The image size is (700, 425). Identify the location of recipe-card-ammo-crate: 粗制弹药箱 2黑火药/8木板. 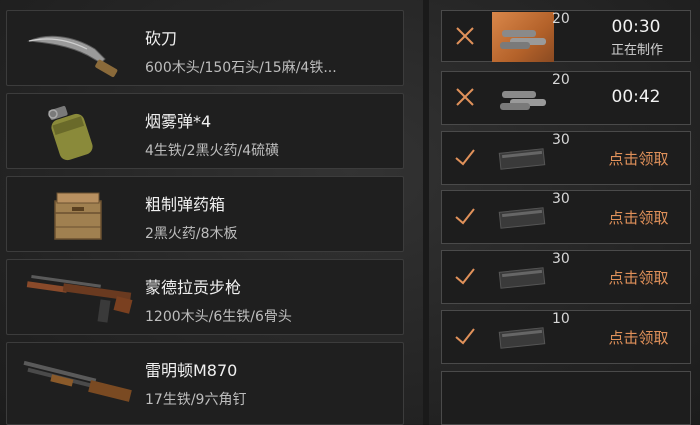
(205, 214).